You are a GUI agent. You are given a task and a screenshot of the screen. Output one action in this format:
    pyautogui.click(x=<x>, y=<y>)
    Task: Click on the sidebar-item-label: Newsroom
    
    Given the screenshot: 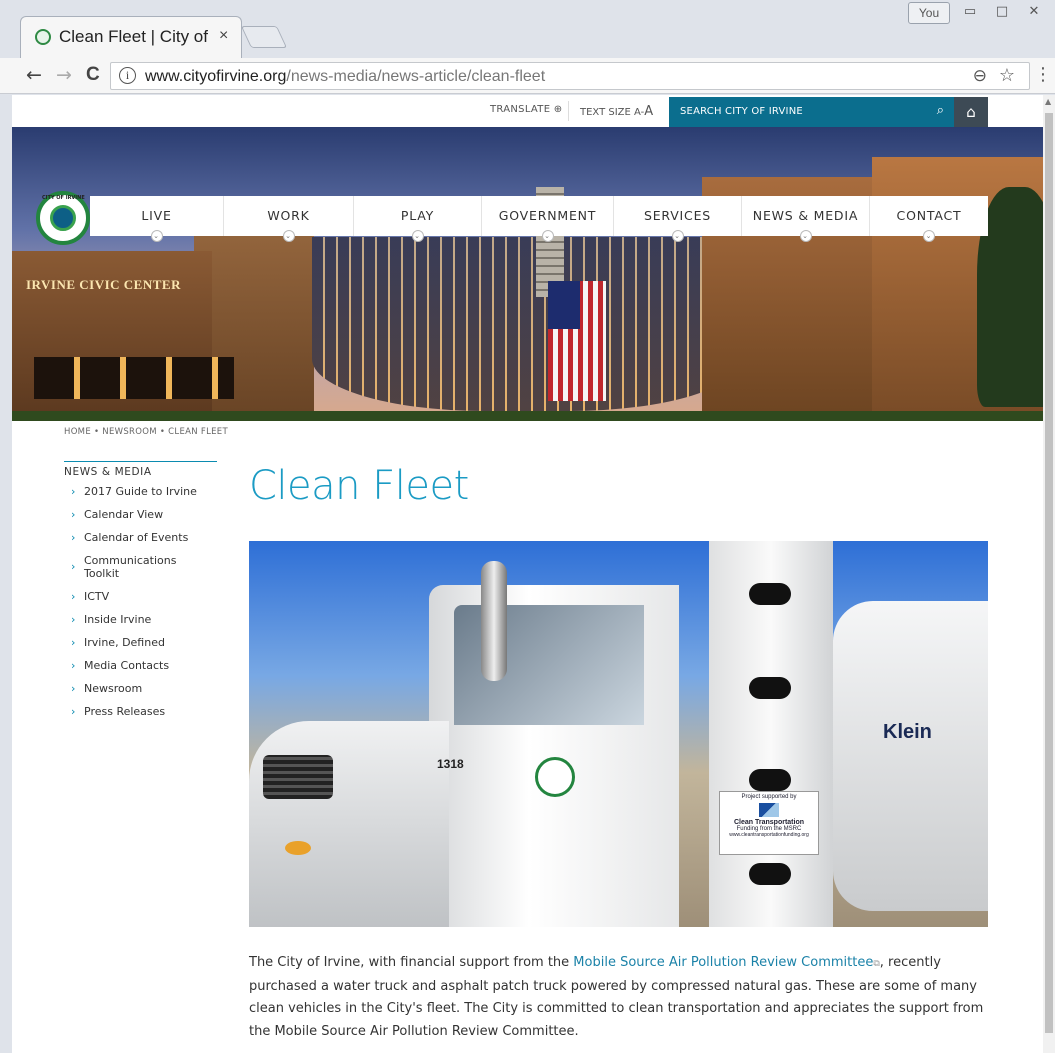 What is the action you would take?
    pyautogui.click(x=113, y=688)
    